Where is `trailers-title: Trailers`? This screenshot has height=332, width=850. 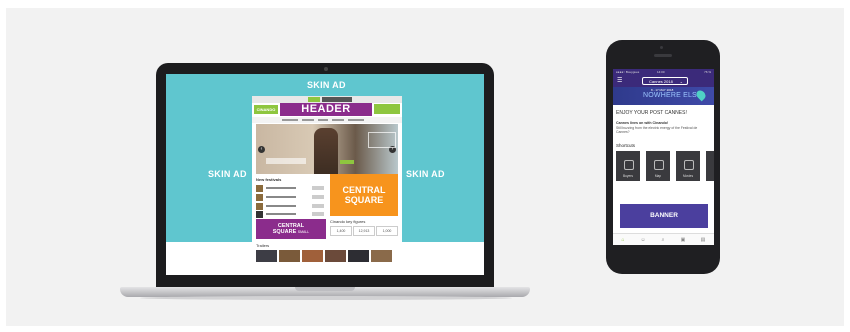 trailers-title: Trailers is located at coordinates (263, 245).